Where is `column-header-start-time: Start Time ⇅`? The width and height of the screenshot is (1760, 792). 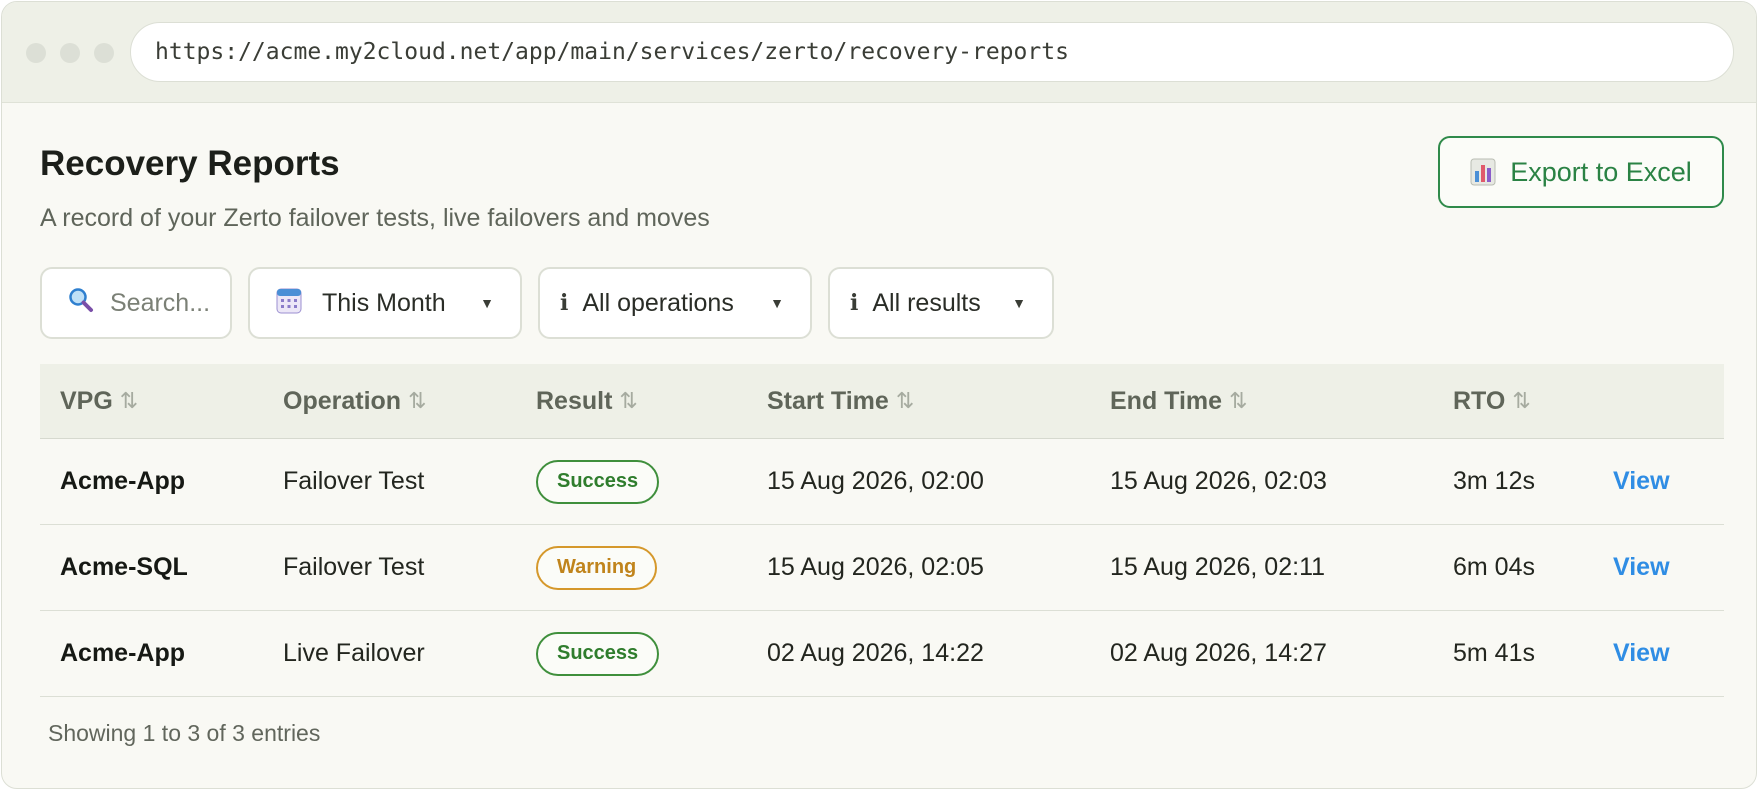 column-header-start-time: Start Time ⇅ is located at coordinates (840, 401).